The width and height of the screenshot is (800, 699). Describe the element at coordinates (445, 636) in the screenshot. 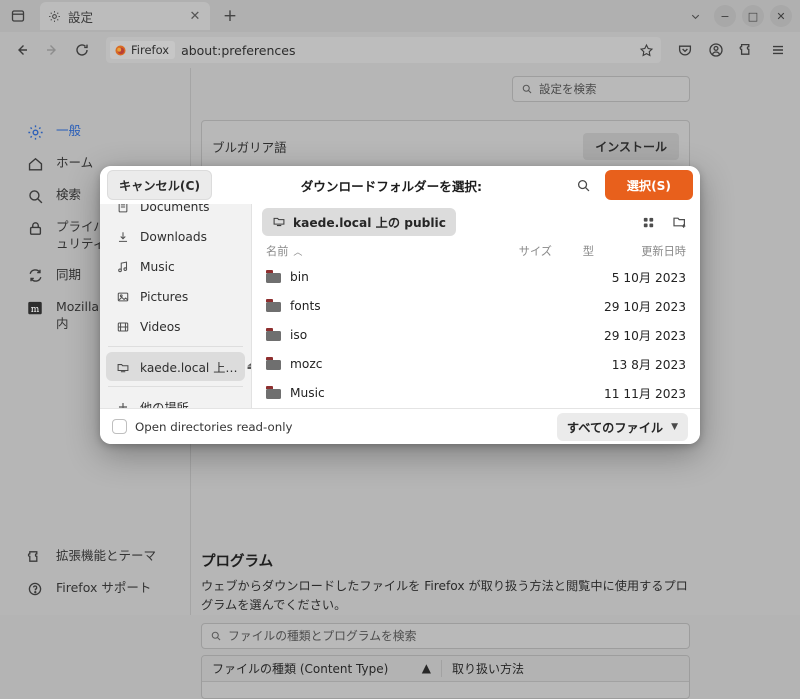

I see `programs-search-input: ファイルの種類とプログラムを検索` at that location.